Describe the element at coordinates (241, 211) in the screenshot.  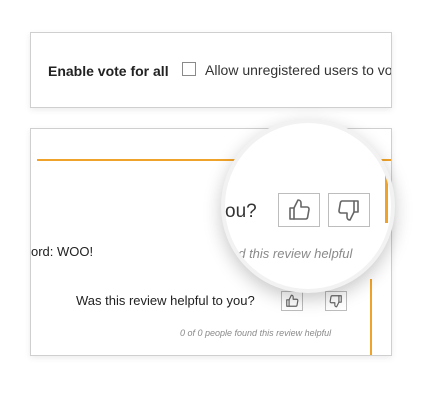
I see `magnified-helpful-question: ou?` at that location.